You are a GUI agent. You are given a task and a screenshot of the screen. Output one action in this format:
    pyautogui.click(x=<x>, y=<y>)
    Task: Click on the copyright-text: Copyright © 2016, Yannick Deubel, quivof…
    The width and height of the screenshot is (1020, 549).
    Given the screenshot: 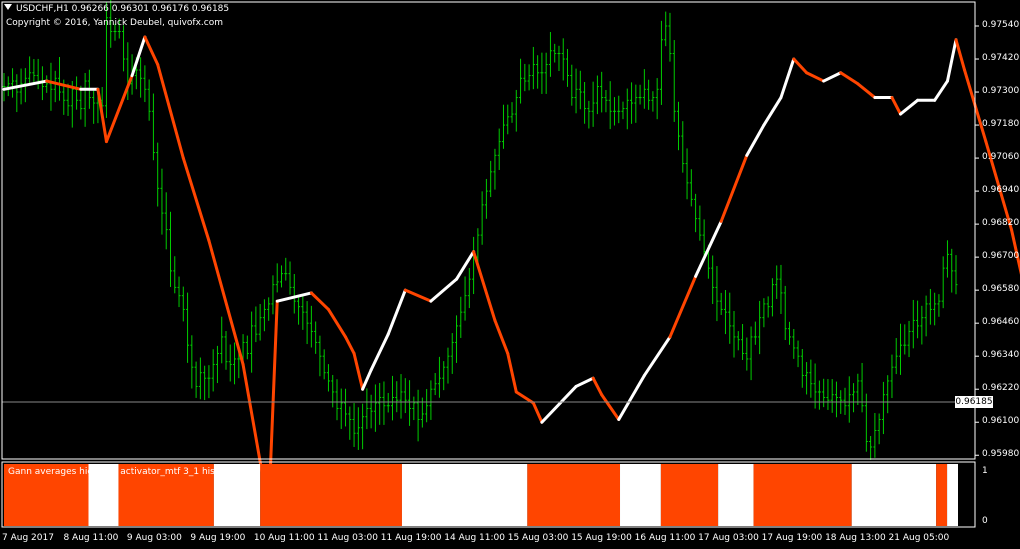 What is the action you would take?
    pyautogui.click(x=114, y=23)
    